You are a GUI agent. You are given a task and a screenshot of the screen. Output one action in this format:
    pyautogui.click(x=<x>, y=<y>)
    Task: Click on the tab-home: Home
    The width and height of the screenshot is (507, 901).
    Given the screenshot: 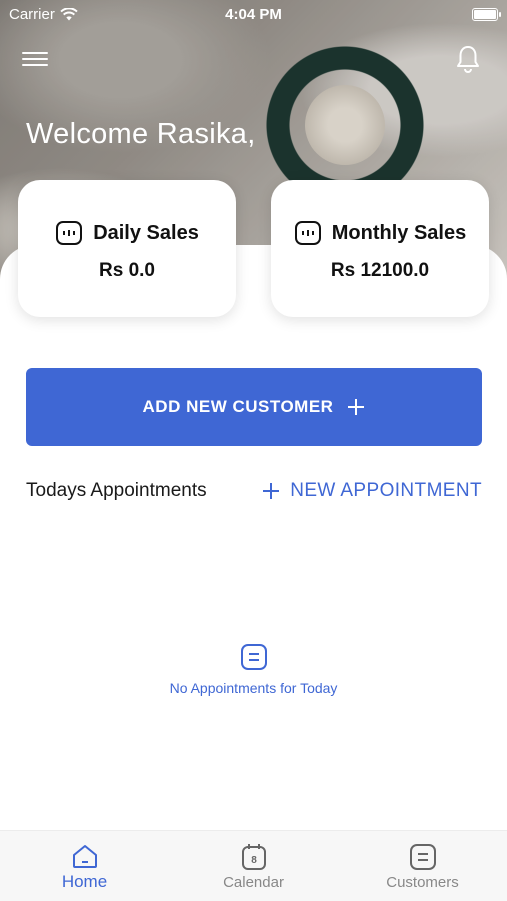 What is the action you would take?
    pyautogui.click(x=84, y=866)
    